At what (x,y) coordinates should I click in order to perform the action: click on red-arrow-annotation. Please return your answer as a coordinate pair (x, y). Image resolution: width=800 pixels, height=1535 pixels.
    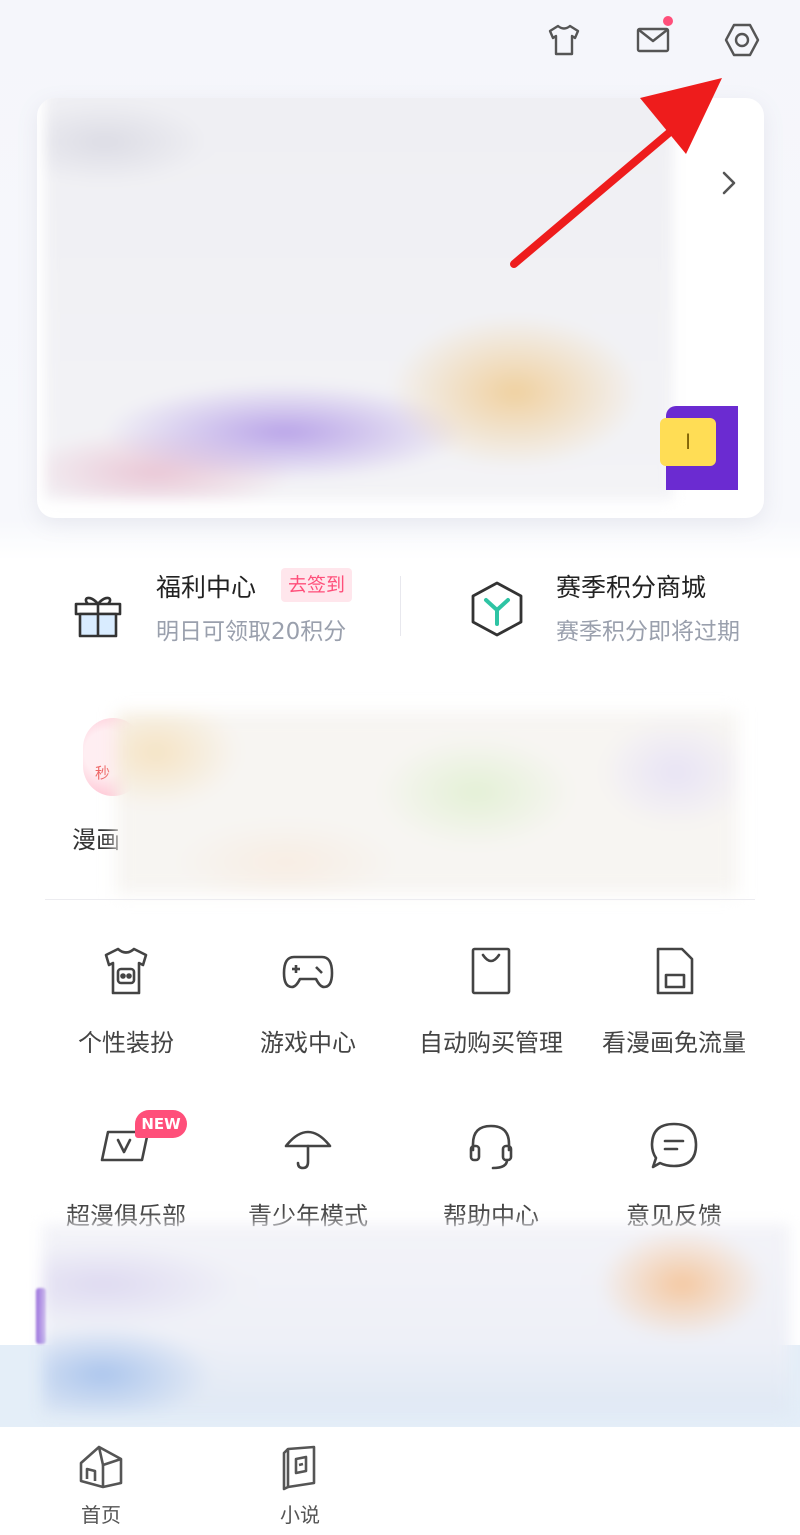
    Looking at the image, I should click on (616, 173).